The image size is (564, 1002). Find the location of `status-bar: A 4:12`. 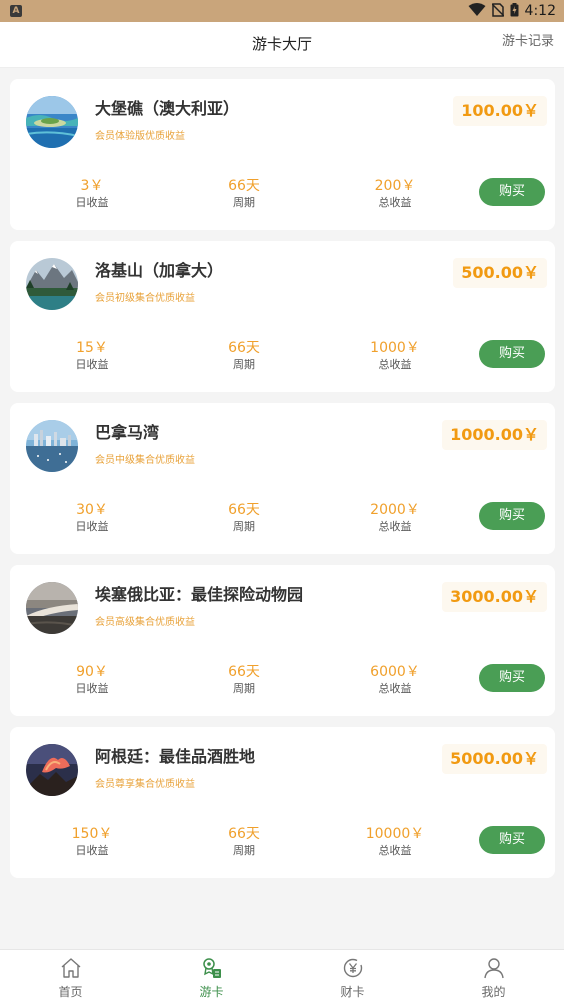

status-bar: A 4:12 is located at coordinates (282, 11).